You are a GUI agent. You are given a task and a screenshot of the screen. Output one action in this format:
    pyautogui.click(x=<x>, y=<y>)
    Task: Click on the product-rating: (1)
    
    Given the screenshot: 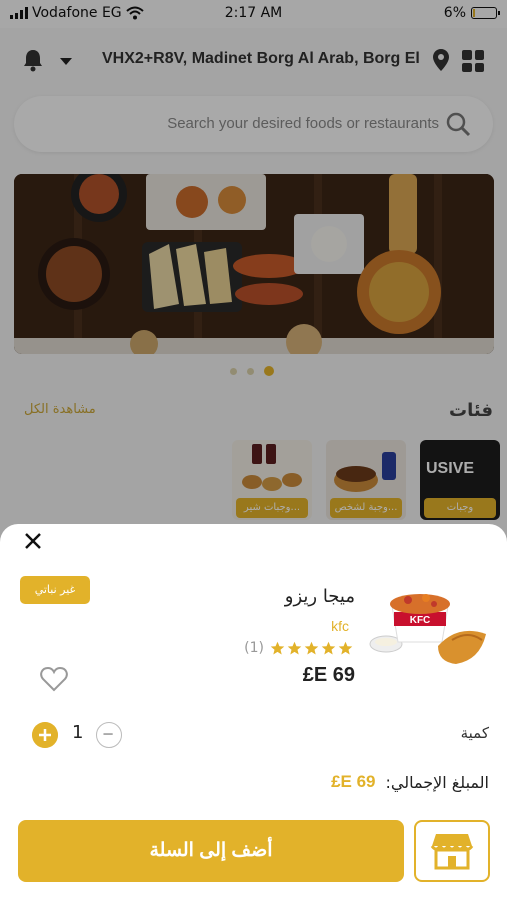 What is the action you would take?
    pyautogui.click(x=298, y=648)
    